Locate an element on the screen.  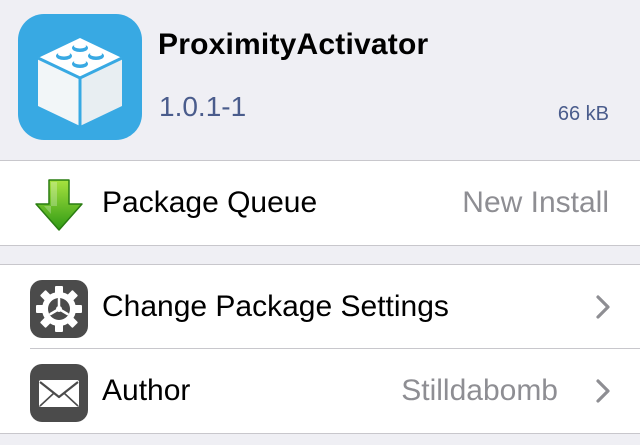
package-queue-value: New Install is located at coordinates (535, 202).